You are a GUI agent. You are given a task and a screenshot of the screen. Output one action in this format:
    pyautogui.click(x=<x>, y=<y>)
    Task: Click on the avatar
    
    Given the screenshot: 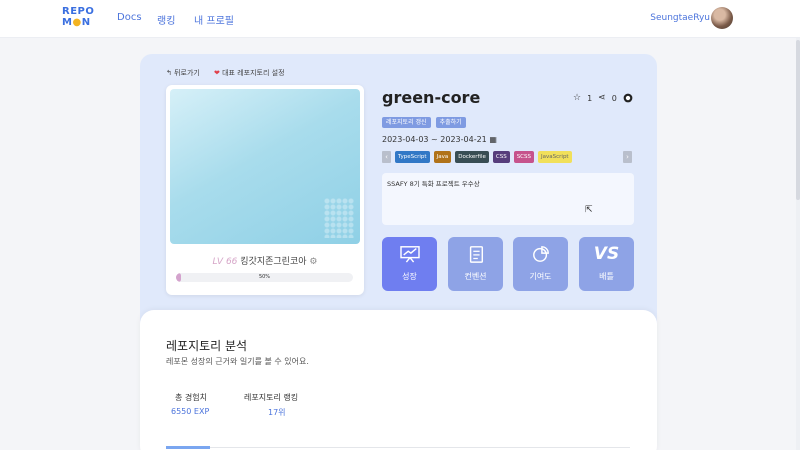 What is the action you would take?
    pyautogui.click(x=722, y=18)
    